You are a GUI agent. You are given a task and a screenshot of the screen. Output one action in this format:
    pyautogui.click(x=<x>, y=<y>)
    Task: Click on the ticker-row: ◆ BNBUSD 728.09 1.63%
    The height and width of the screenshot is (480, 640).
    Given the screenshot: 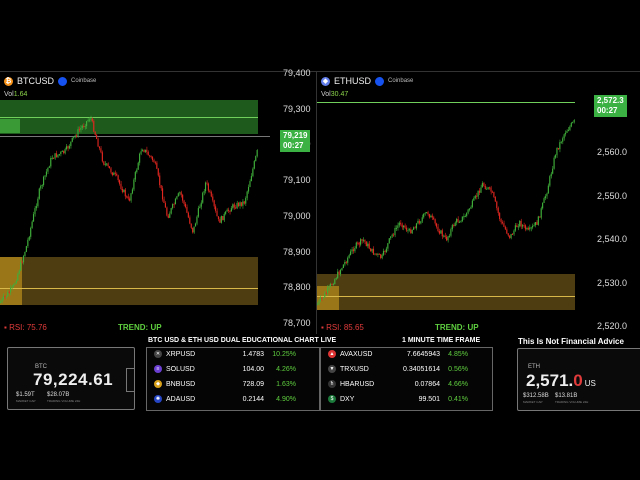 What is the action you would take?
    pyautogui.click(x=225, y=384)
    